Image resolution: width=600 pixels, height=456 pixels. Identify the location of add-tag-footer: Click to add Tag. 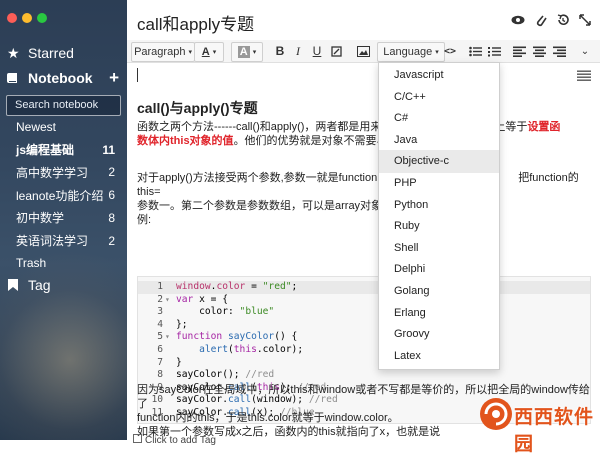
(174, 440).